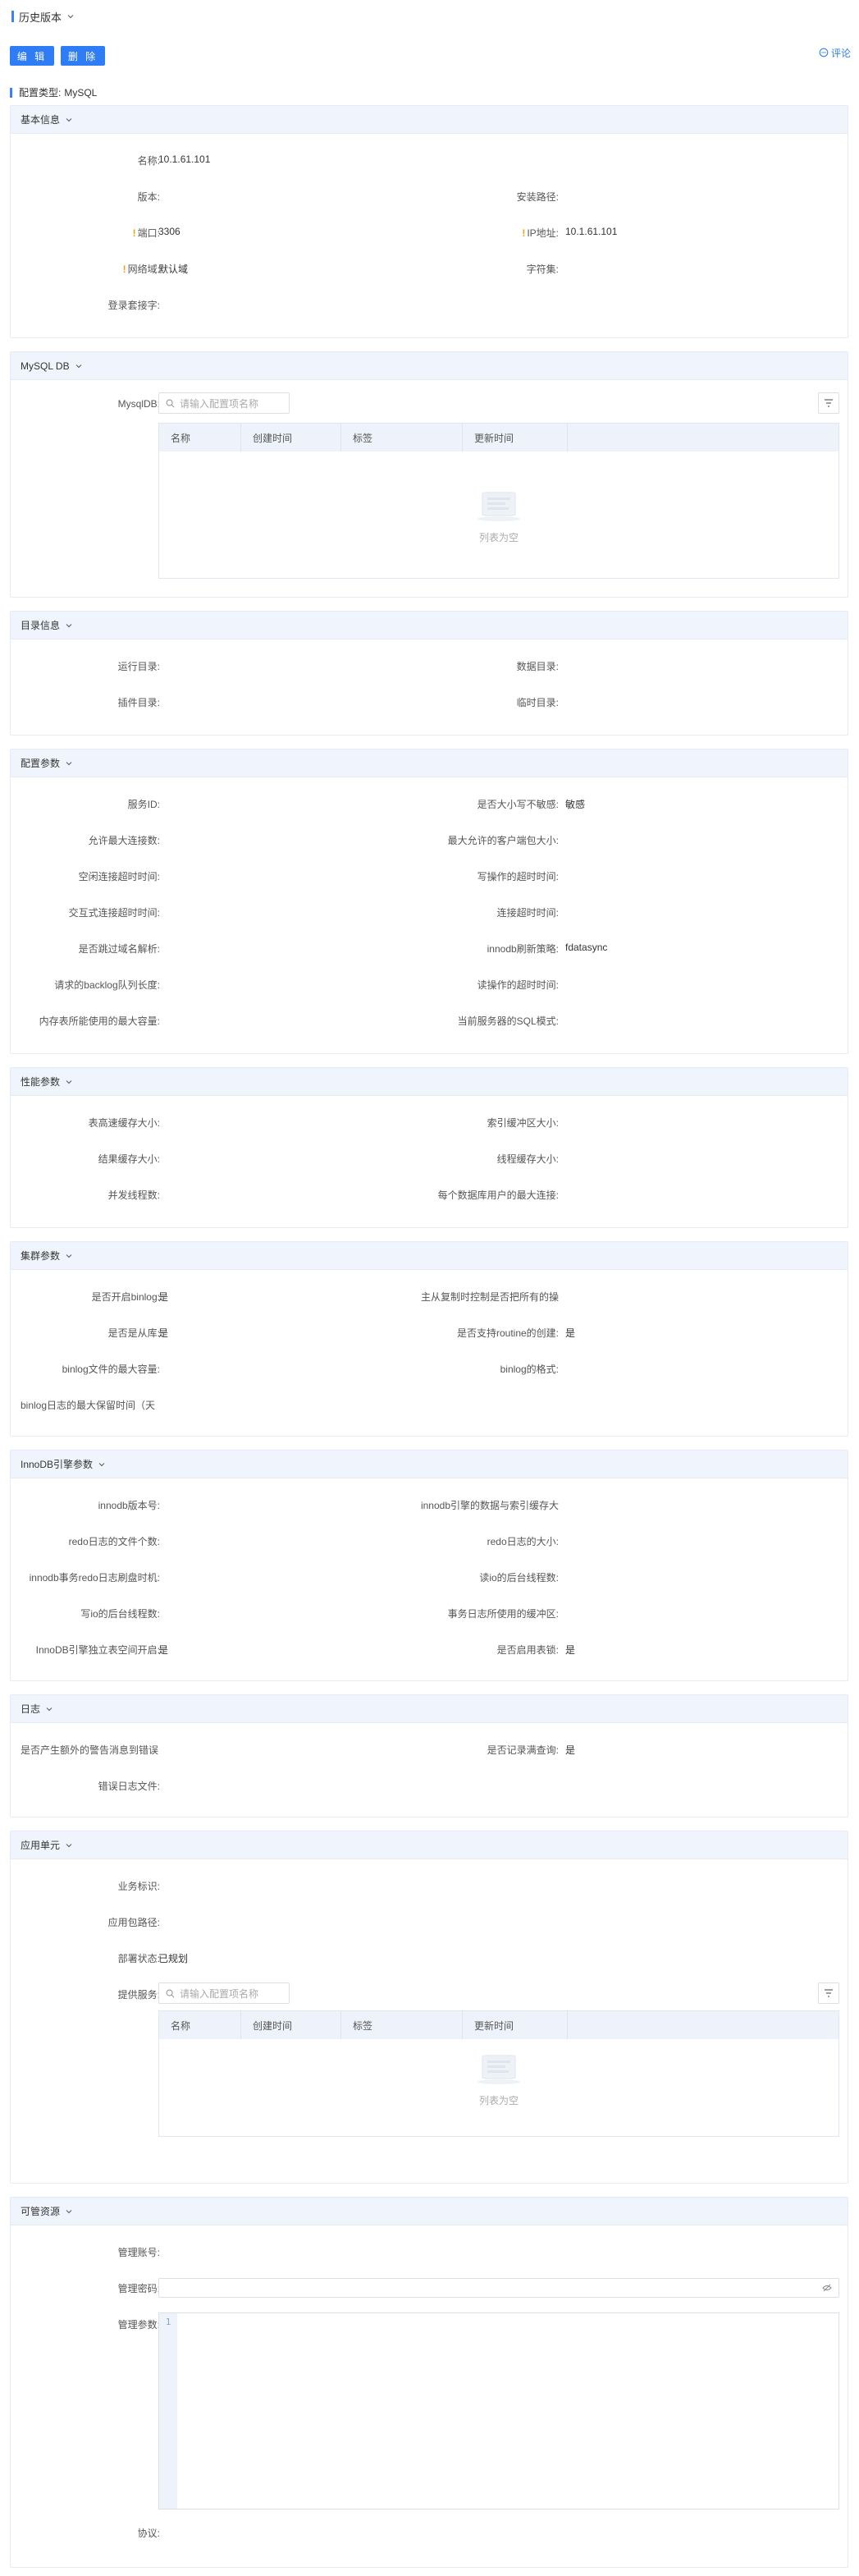  Describe the element at coordinates (148, 2534) in the screenshot. I see `protocol-label: 协议:` at that location.